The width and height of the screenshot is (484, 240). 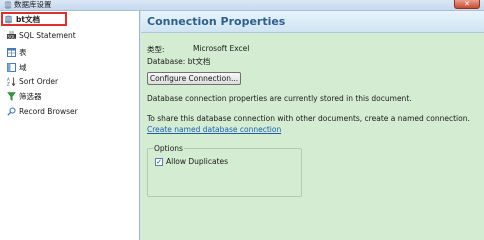 I want to click on type-row: 类型: Microsoft Excel, so click(x=198, y=49).